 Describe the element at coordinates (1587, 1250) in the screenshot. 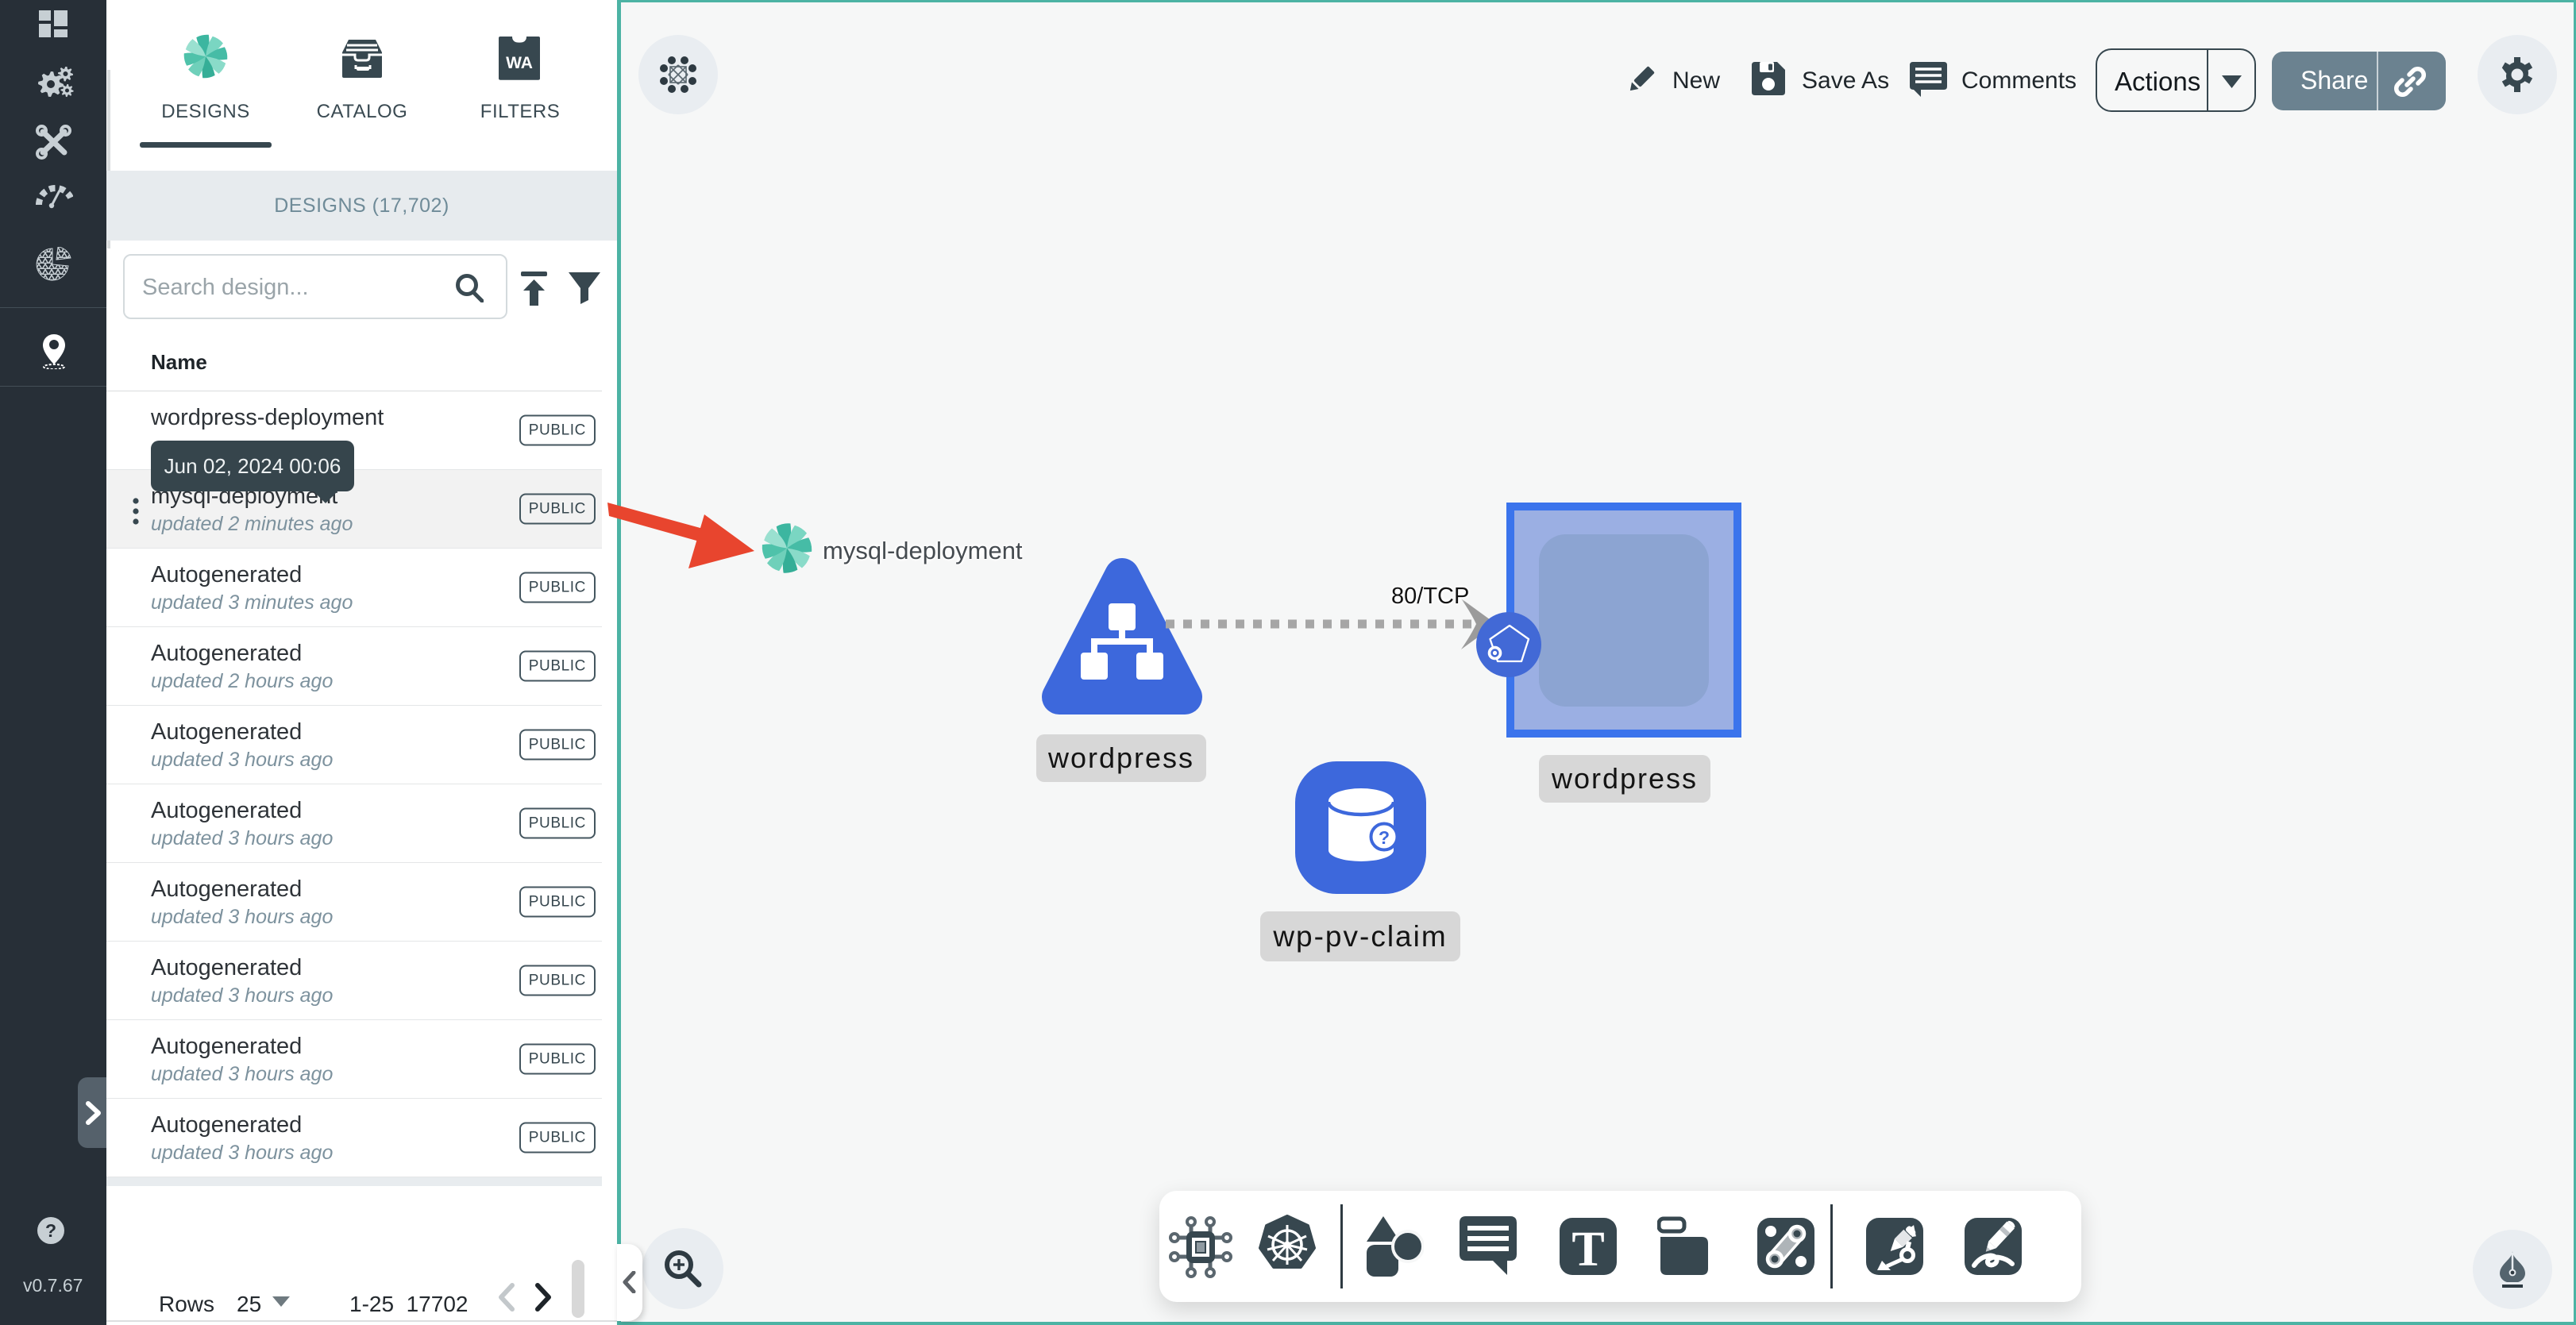

I see `svg-text: T` at that location.